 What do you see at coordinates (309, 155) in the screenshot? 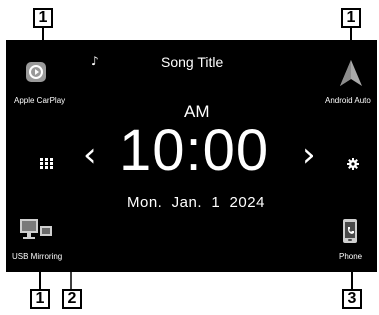
I see `next-chevron-icon: ›` at bounding box center [309, 155].